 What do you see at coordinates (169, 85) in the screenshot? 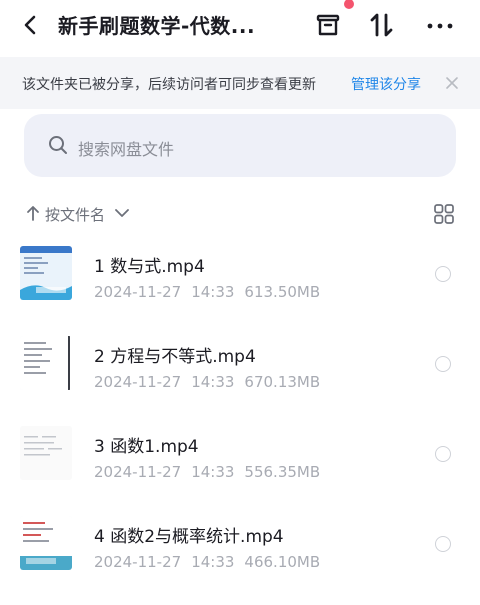
I see `share-notice-text: 该文件夹已被分享，后续访问者可同步查看更新` at bounding box center [169, 85].